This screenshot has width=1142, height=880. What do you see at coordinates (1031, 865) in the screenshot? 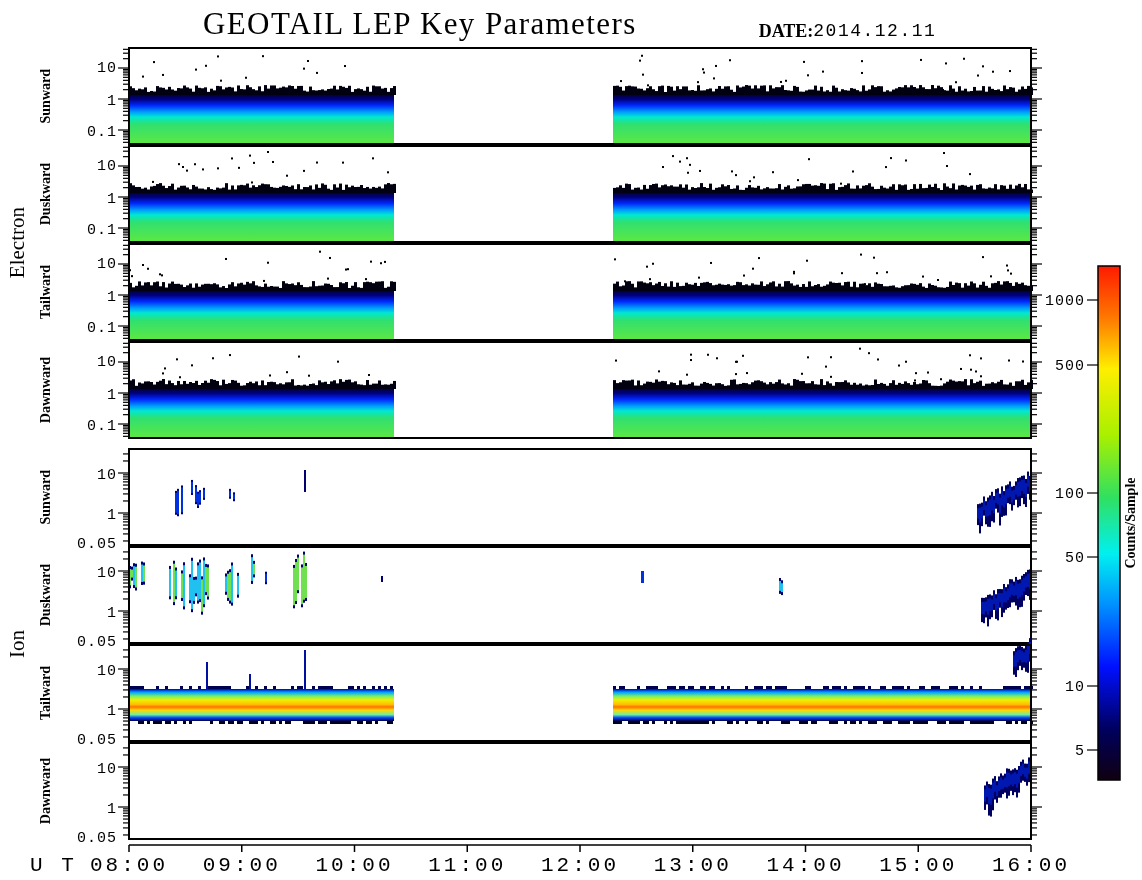
I see `axis-tick-label: 16:00` at bounding box center [1031, 865].